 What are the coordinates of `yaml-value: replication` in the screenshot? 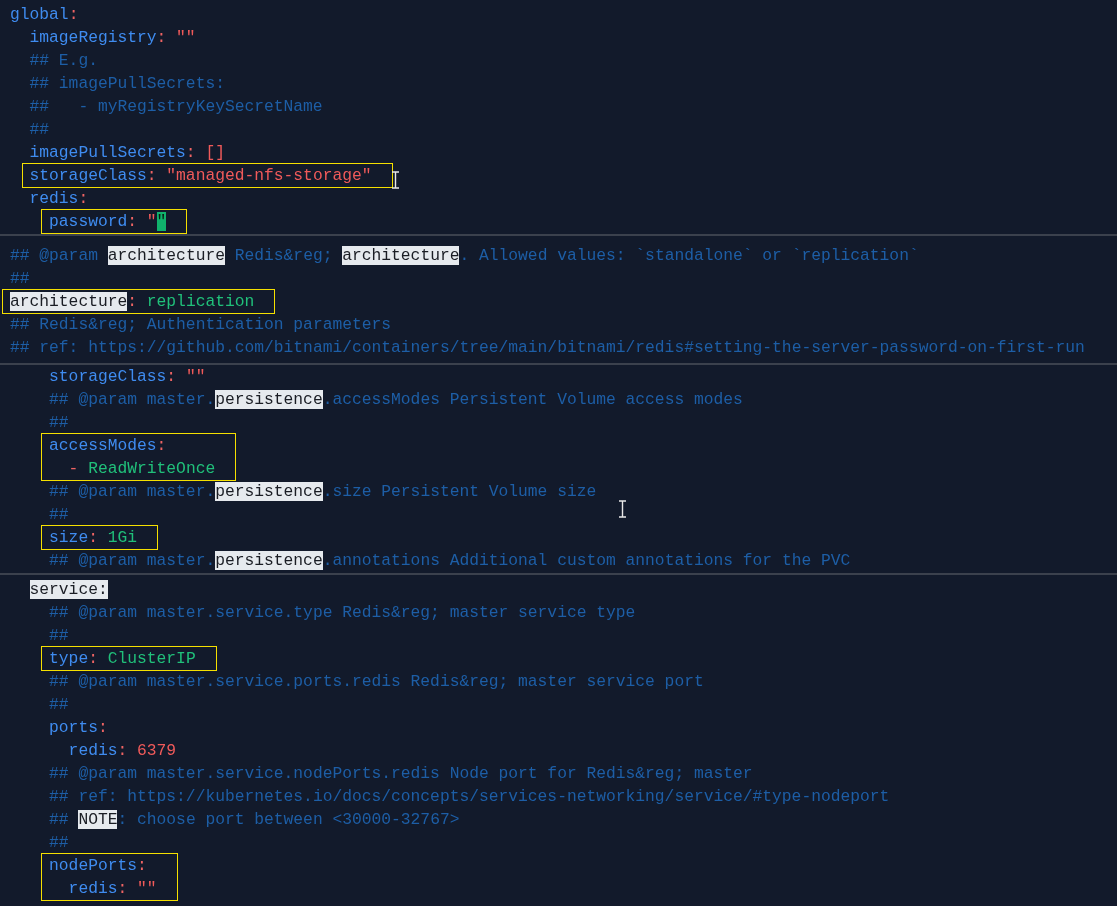 It's located at (200, 301).